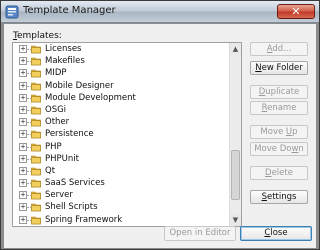 This screenshot has width=320, height=250. Describe the element at coordinates (57, 122) in the screenshot. I see `tree-row-label: Other` at that location.